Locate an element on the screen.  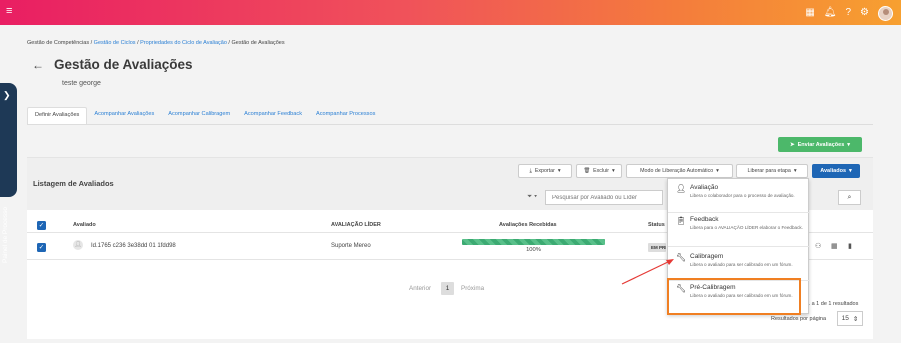
sort-icon: ⇕ is located at coordinates (855, 319).